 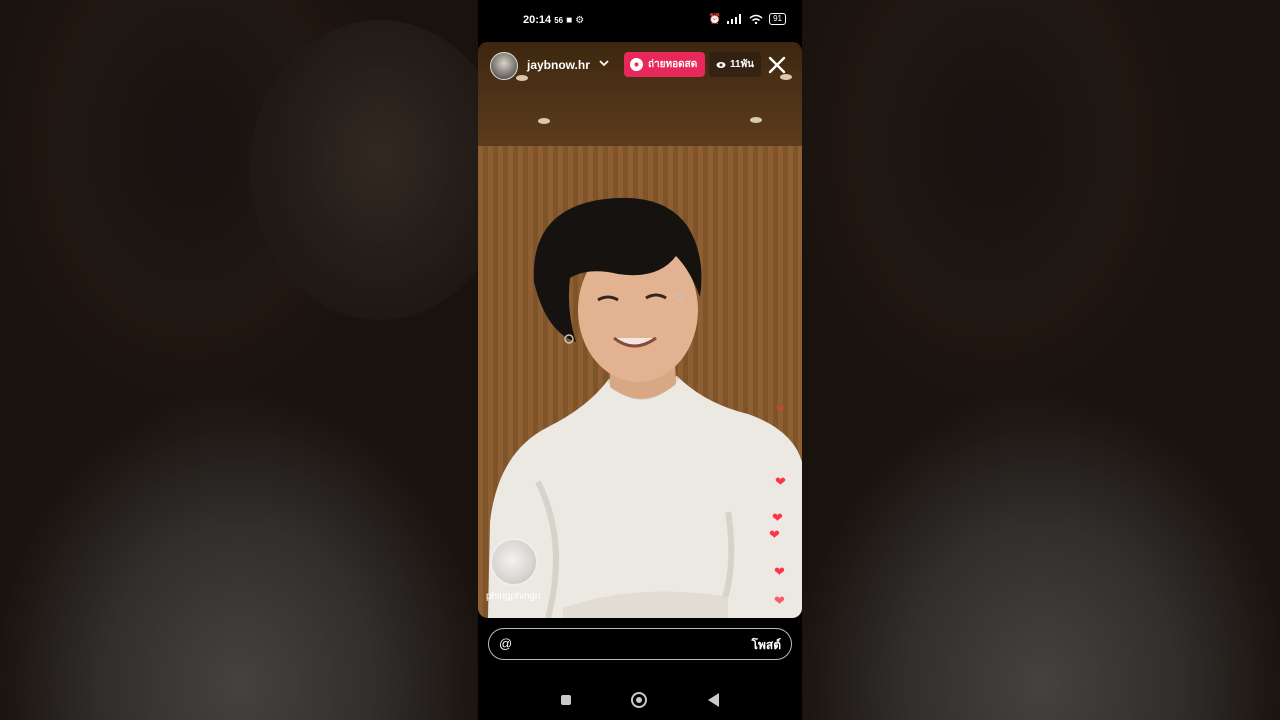 I want to click on battery-indicator: 91, so click(x=777, y=19).